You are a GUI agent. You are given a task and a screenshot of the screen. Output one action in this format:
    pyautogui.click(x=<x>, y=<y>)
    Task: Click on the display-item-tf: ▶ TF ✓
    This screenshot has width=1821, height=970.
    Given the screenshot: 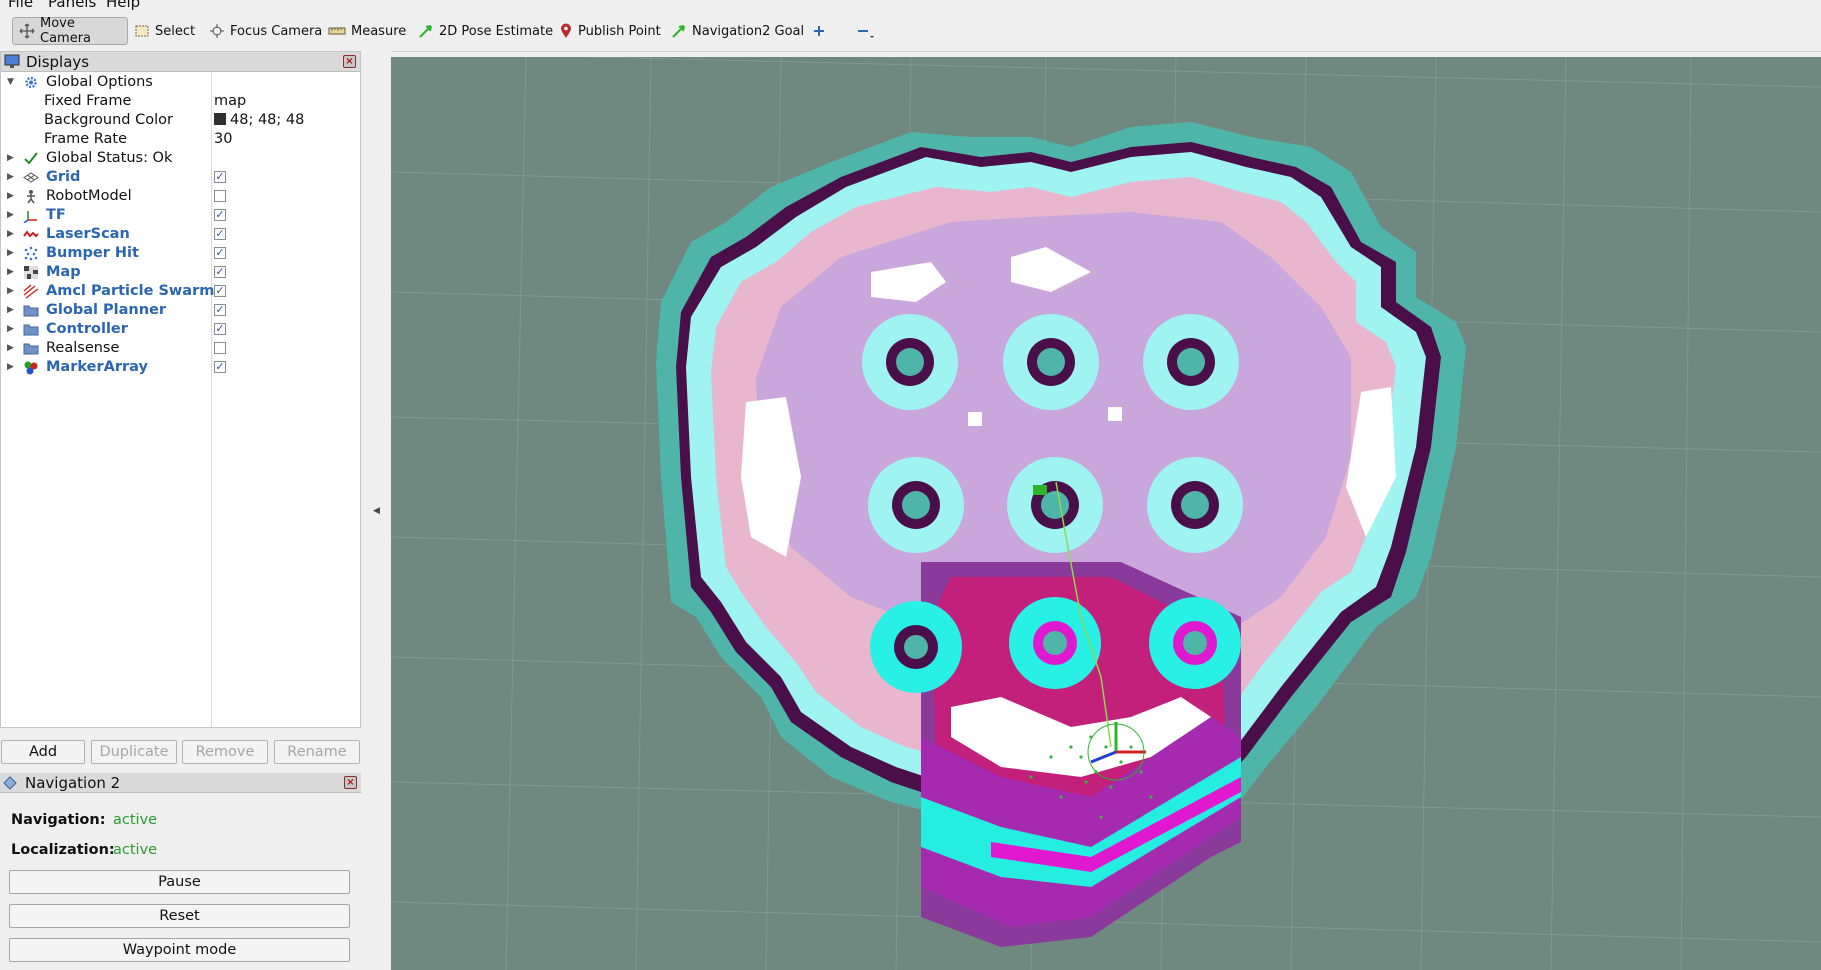 What is the action you would take?
    pyautogui.click(x=180, y=215)
    